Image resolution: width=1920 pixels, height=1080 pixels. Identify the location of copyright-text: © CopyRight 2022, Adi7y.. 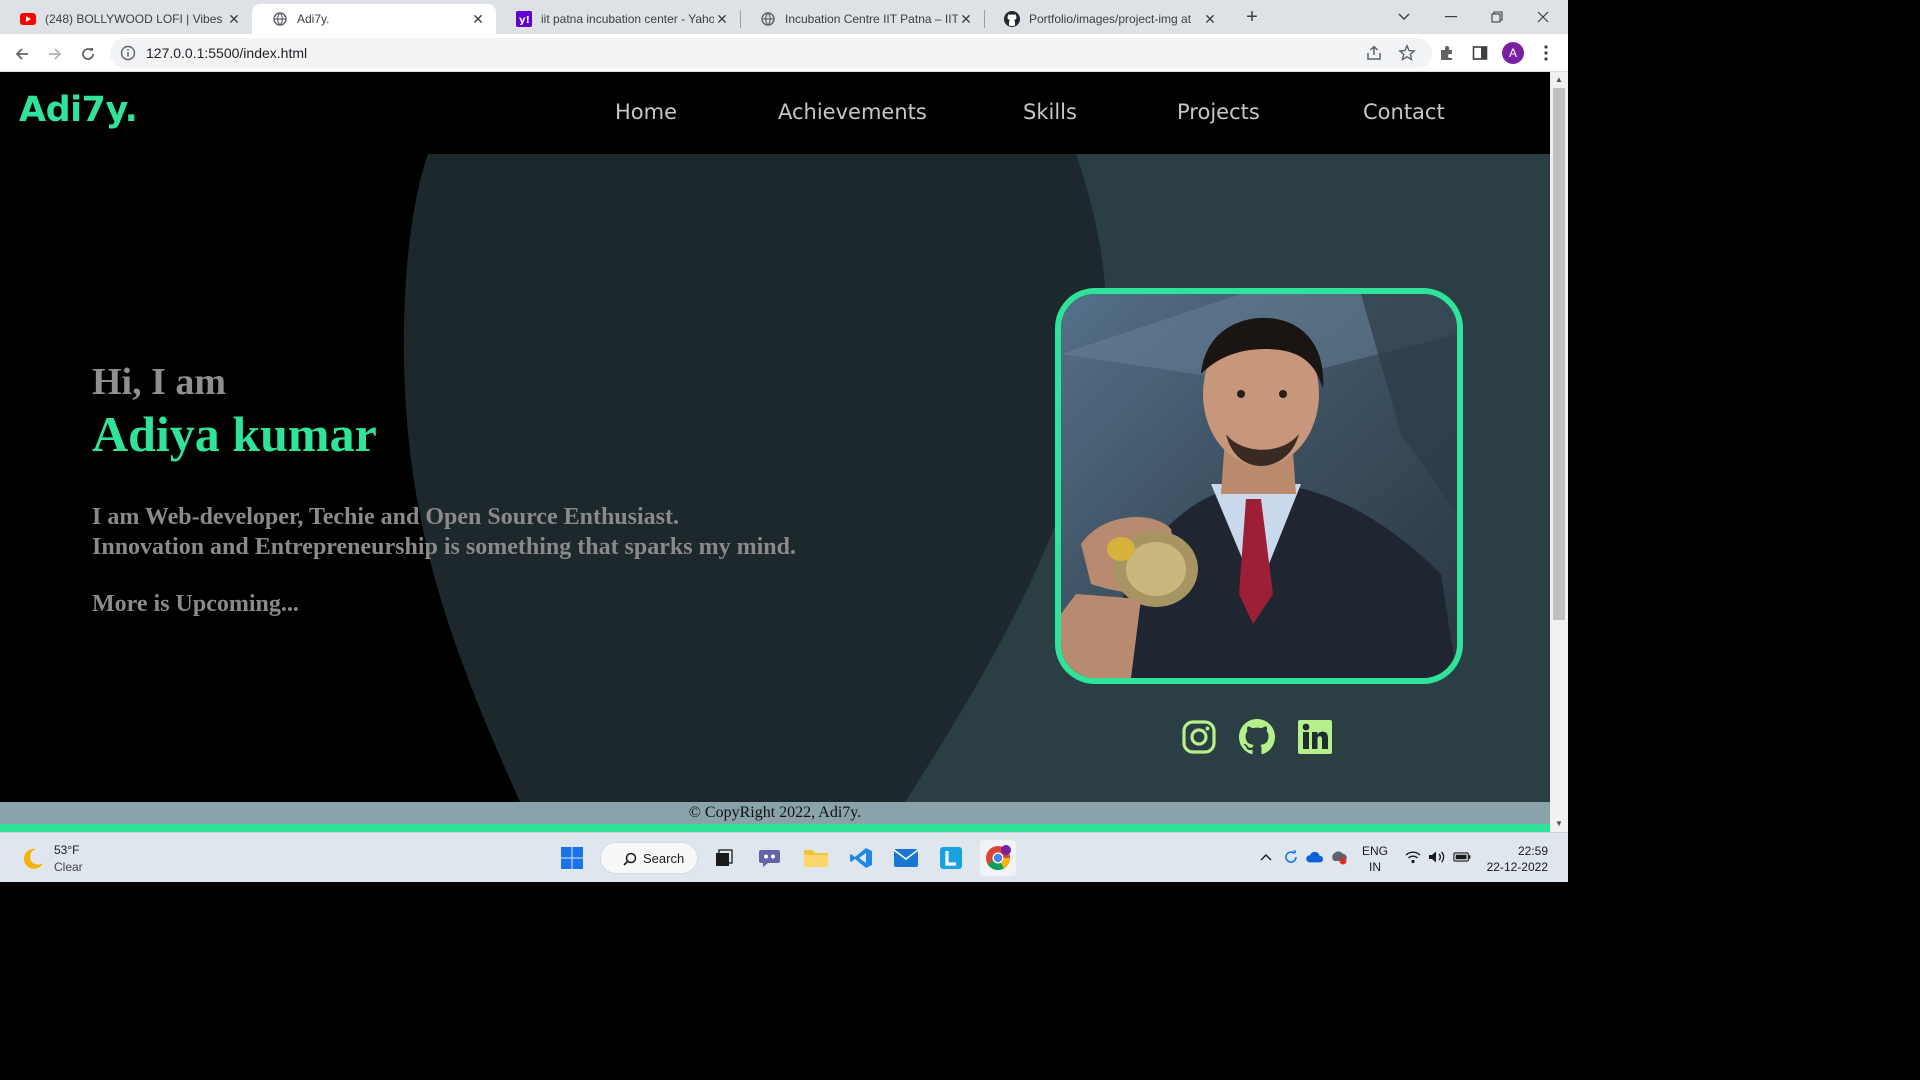
(775, 812).